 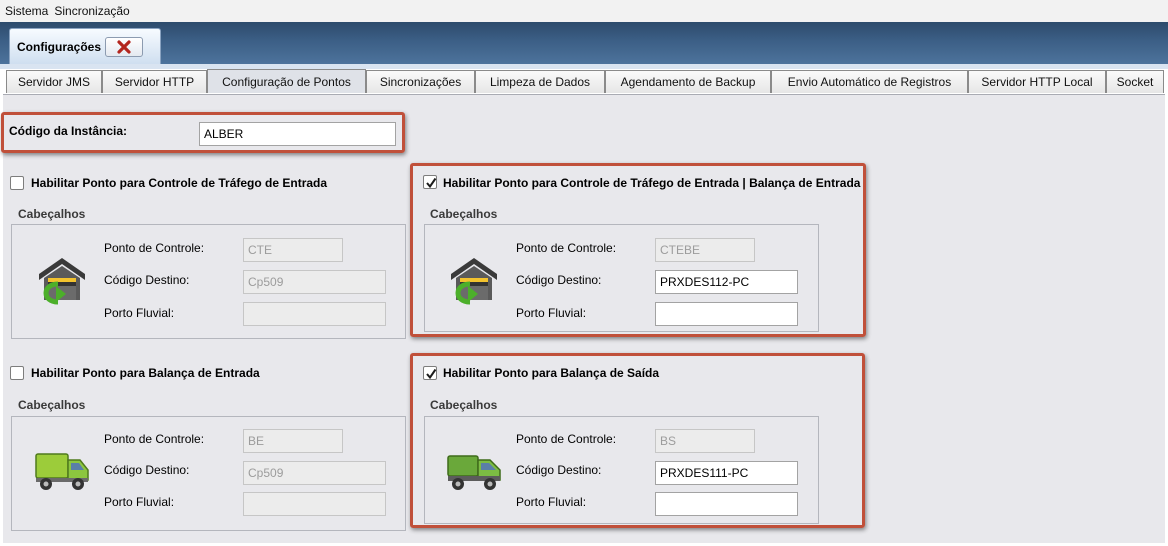 I want to click on menu-sincronizacao: Sincronização, so click(x=91, y=11).